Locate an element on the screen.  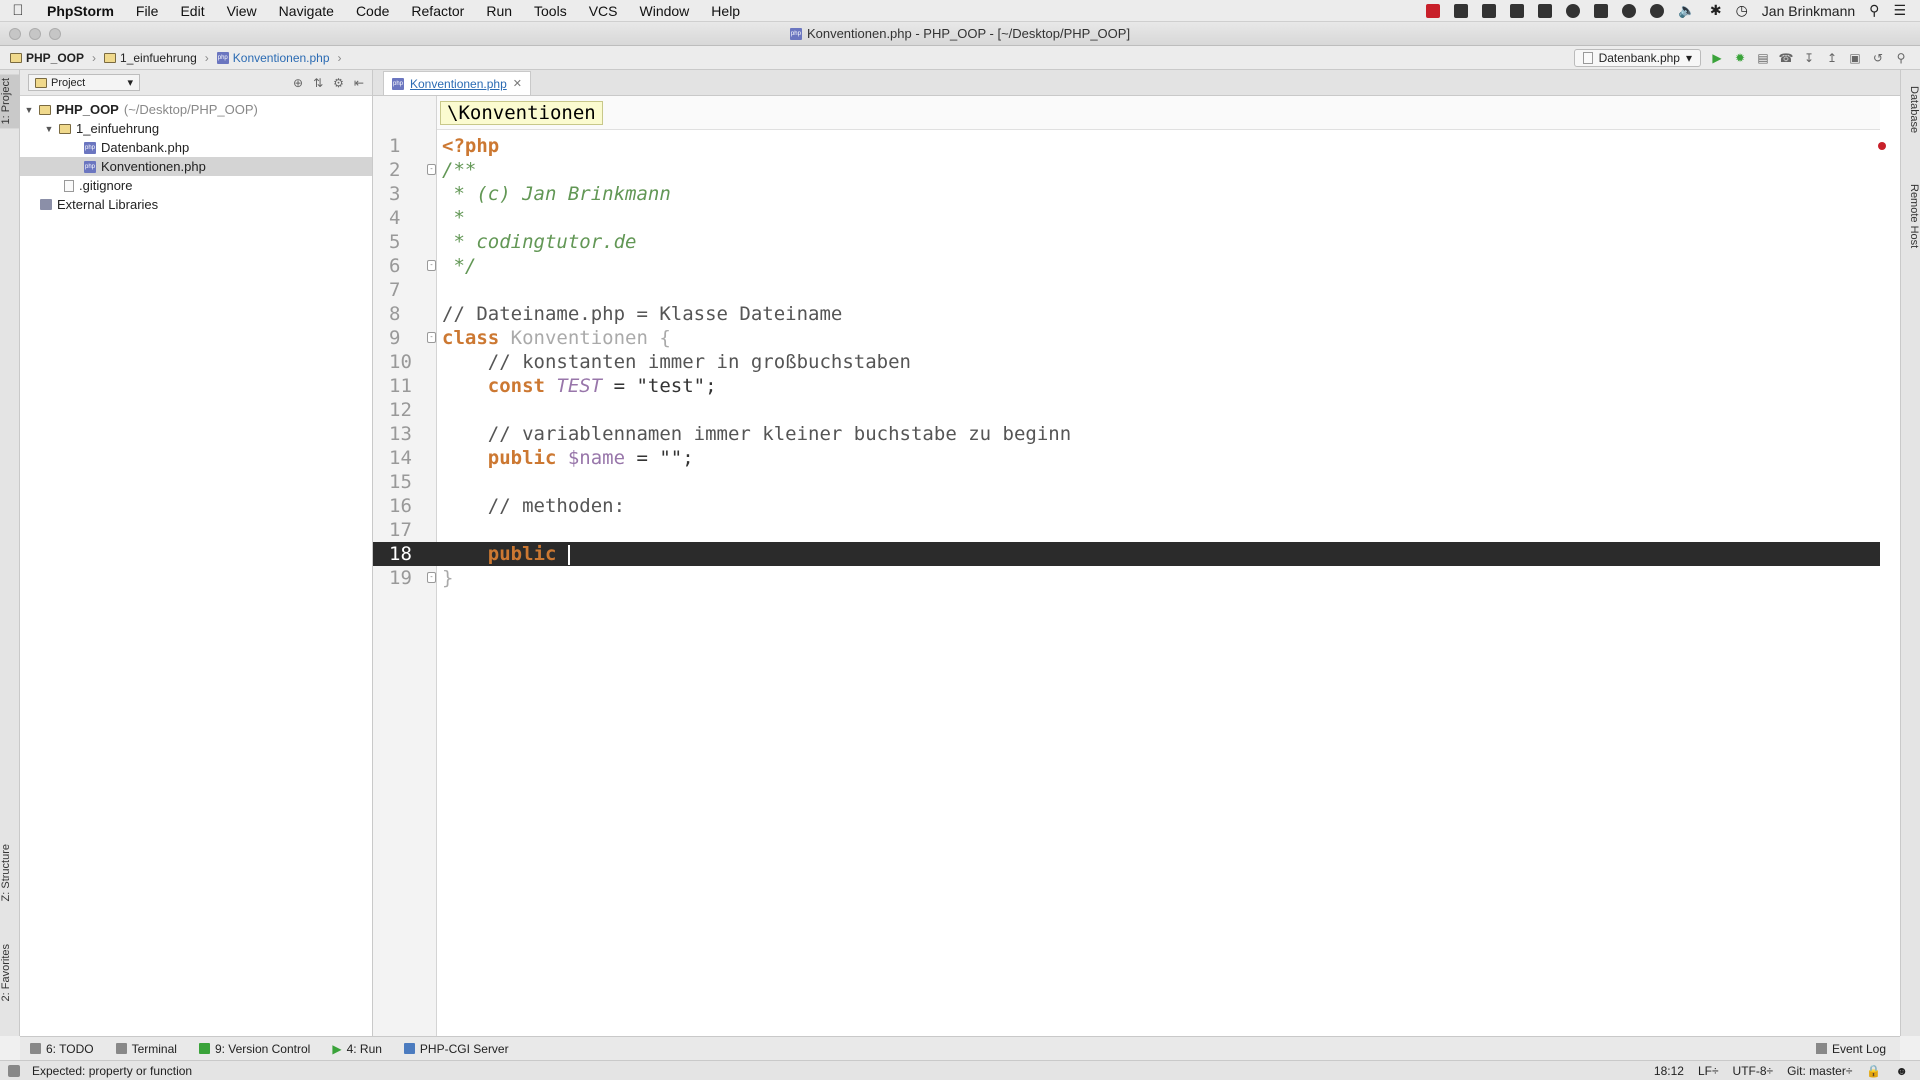
caret-position: 18:12 is located at coordinates (1669, 1071).